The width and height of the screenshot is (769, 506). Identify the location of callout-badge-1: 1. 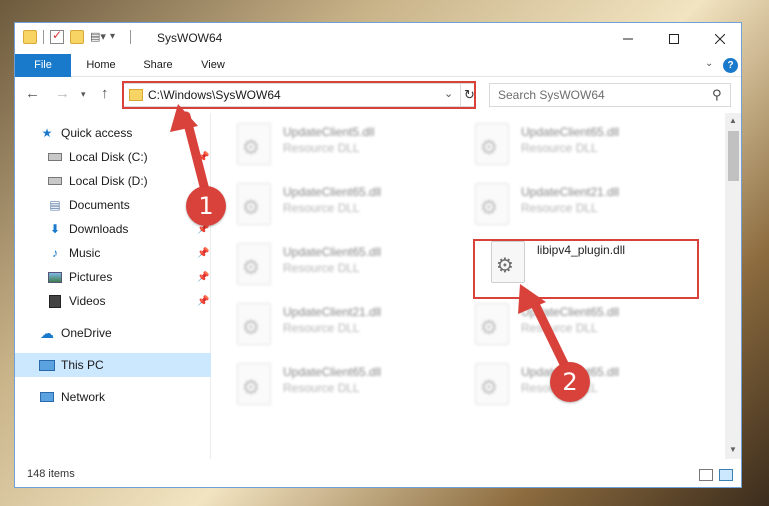
(206, 206).